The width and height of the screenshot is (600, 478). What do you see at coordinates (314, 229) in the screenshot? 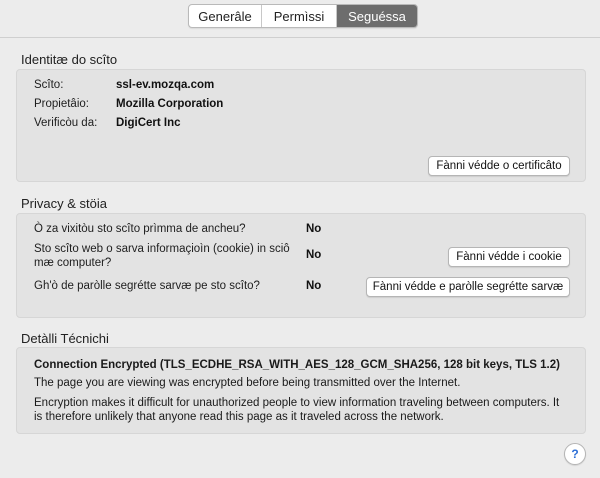
I see `visited-value: No` at bounding box center [314, 229].